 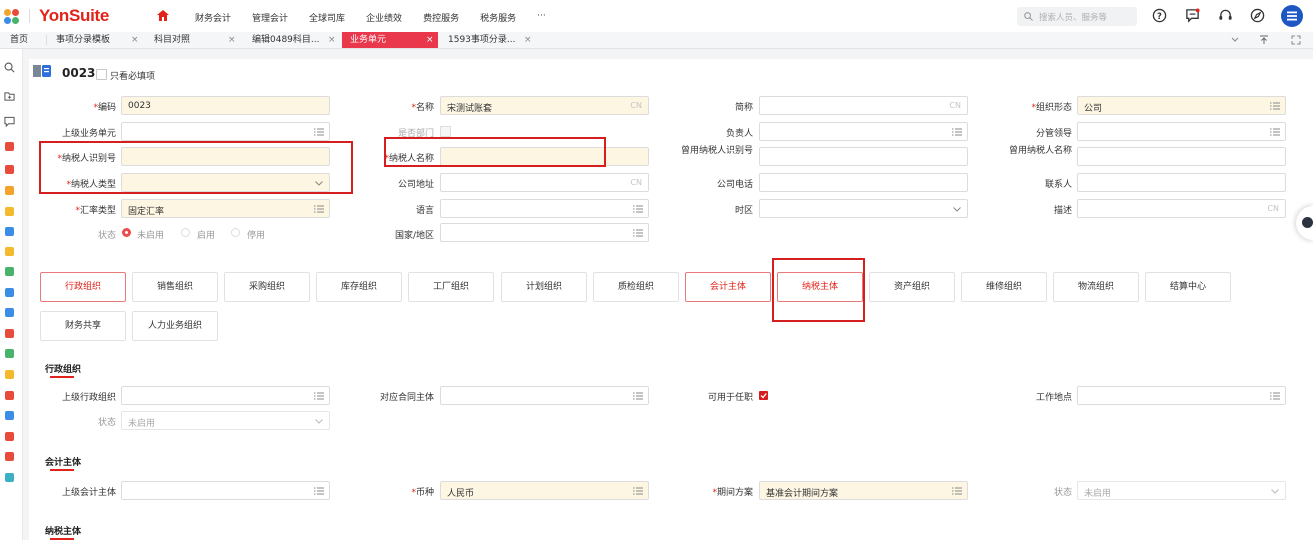 I want to click on tab-entry-template: 事项分录模板 ×, so click(x=98, y=40).